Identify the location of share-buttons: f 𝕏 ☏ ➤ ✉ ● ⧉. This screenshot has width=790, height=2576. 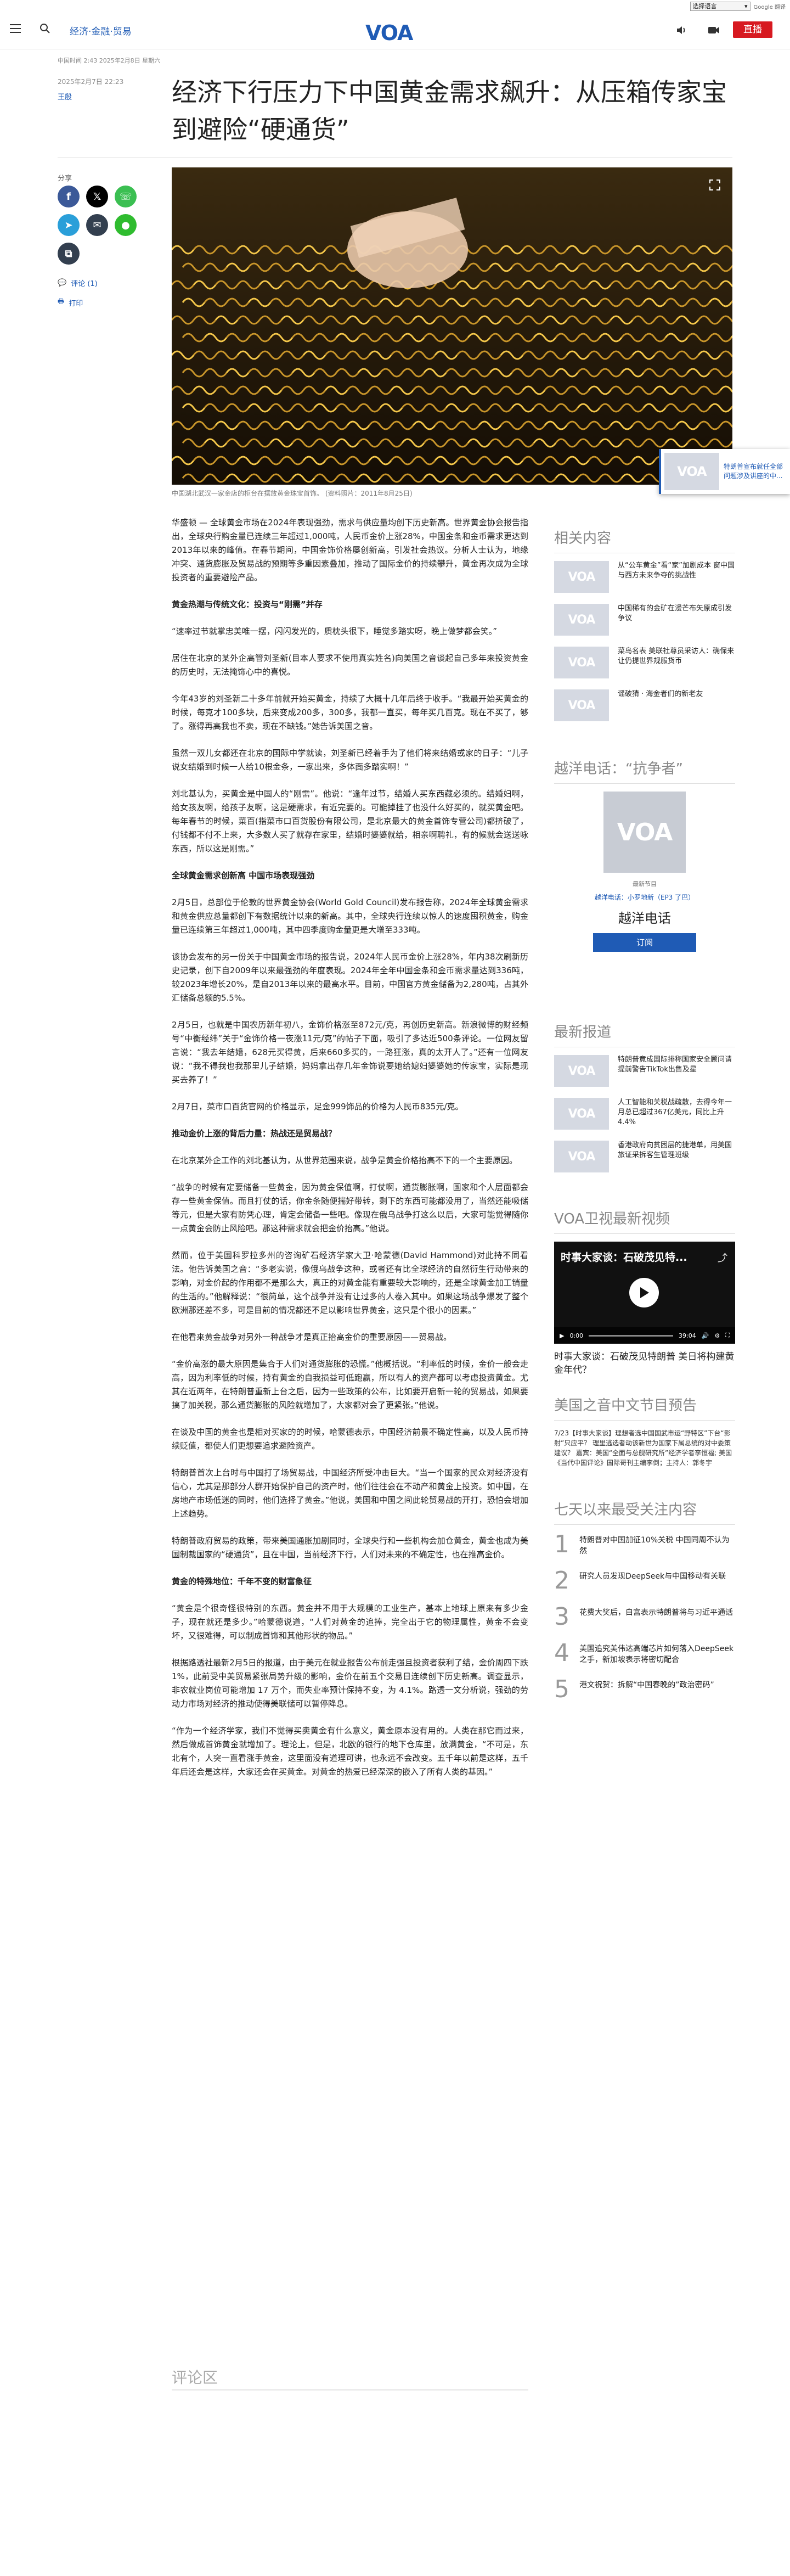
(102, 228).